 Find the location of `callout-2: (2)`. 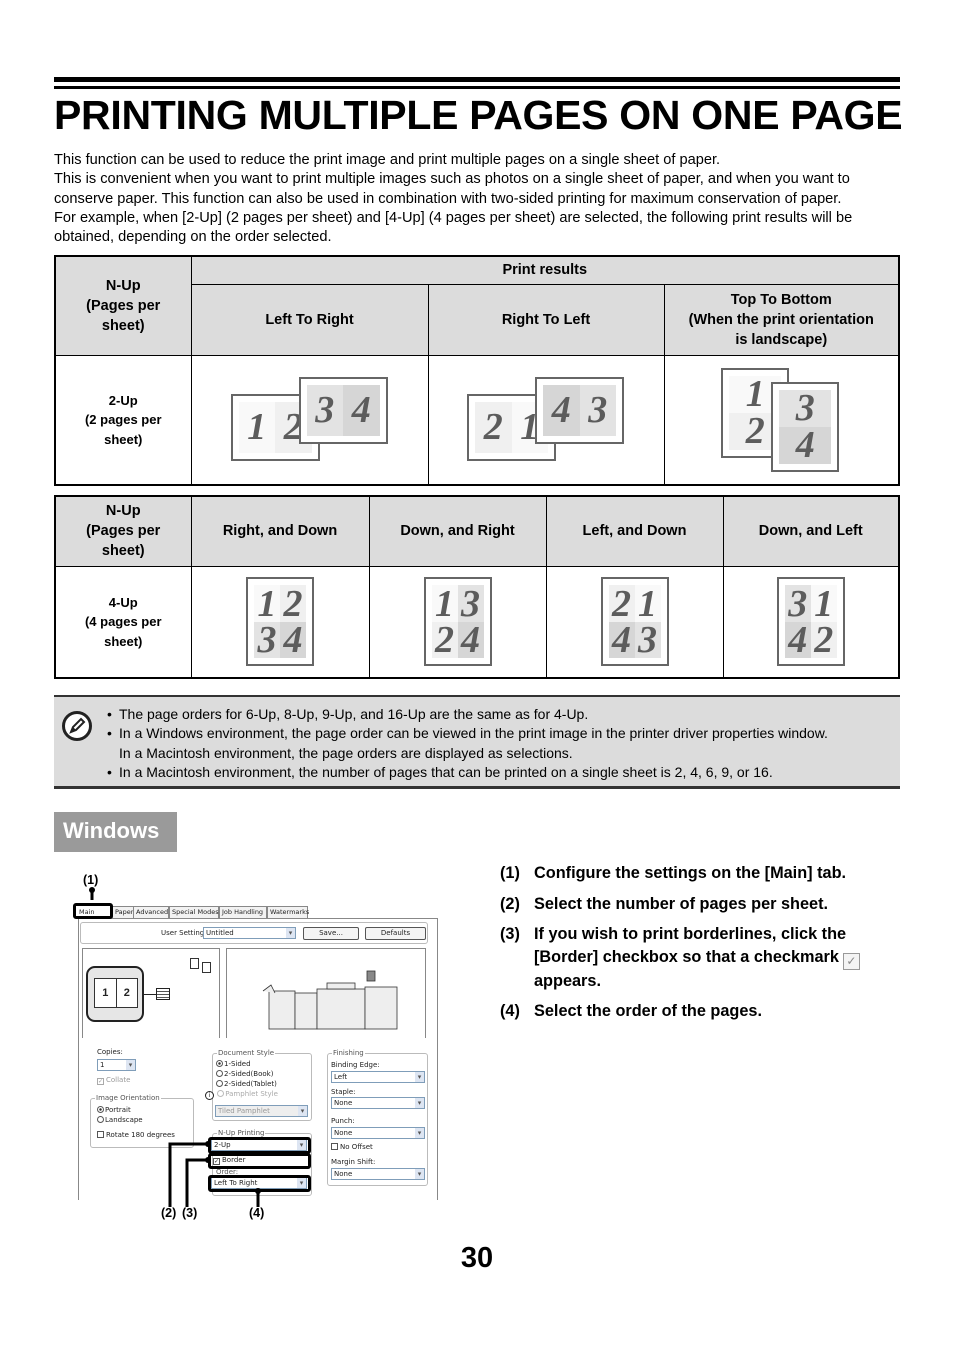

callout-2: (2) is located at coordinates (169, 1213).